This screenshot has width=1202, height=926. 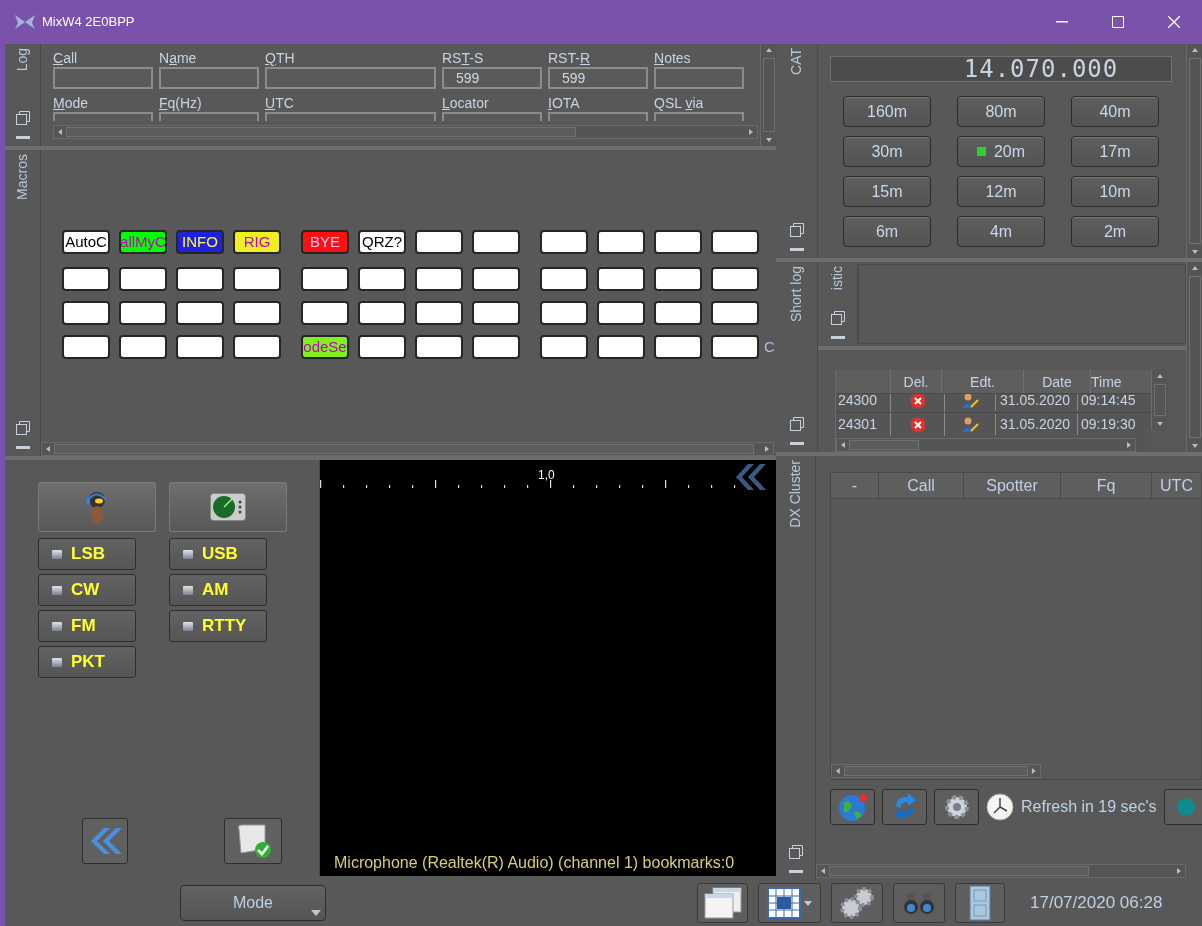 What do you see at coordinates (722, 903) in the screenshot?
I see `windows-button` at bounding box center [722, 903].